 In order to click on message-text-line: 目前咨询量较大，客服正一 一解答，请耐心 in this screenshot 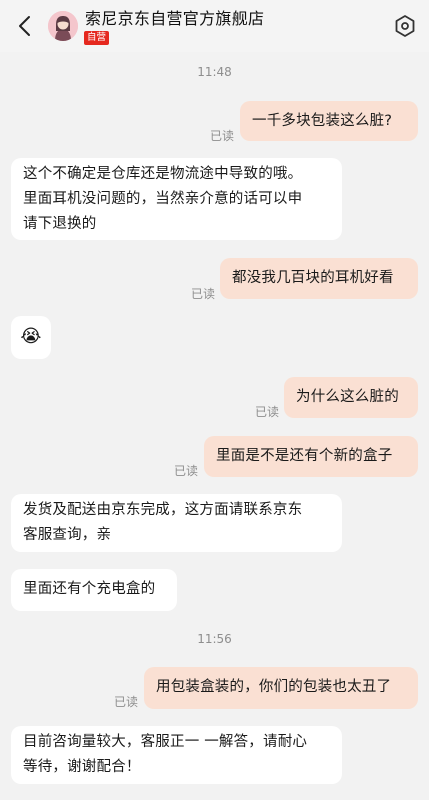, I will do `click(165, 742)`.